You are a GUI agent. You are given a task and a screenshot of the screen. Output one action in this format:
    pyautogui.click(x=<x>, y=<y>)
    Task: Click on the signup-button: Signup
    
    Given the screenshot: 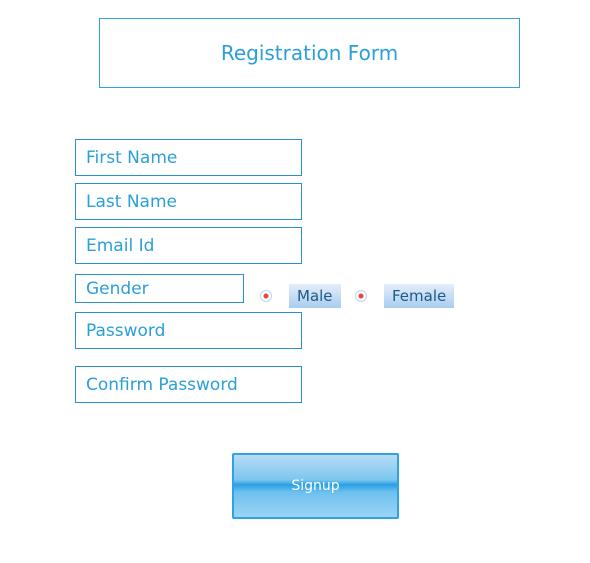 What is the action you would take?
    pyautogui.click(x=315, y=486)
    